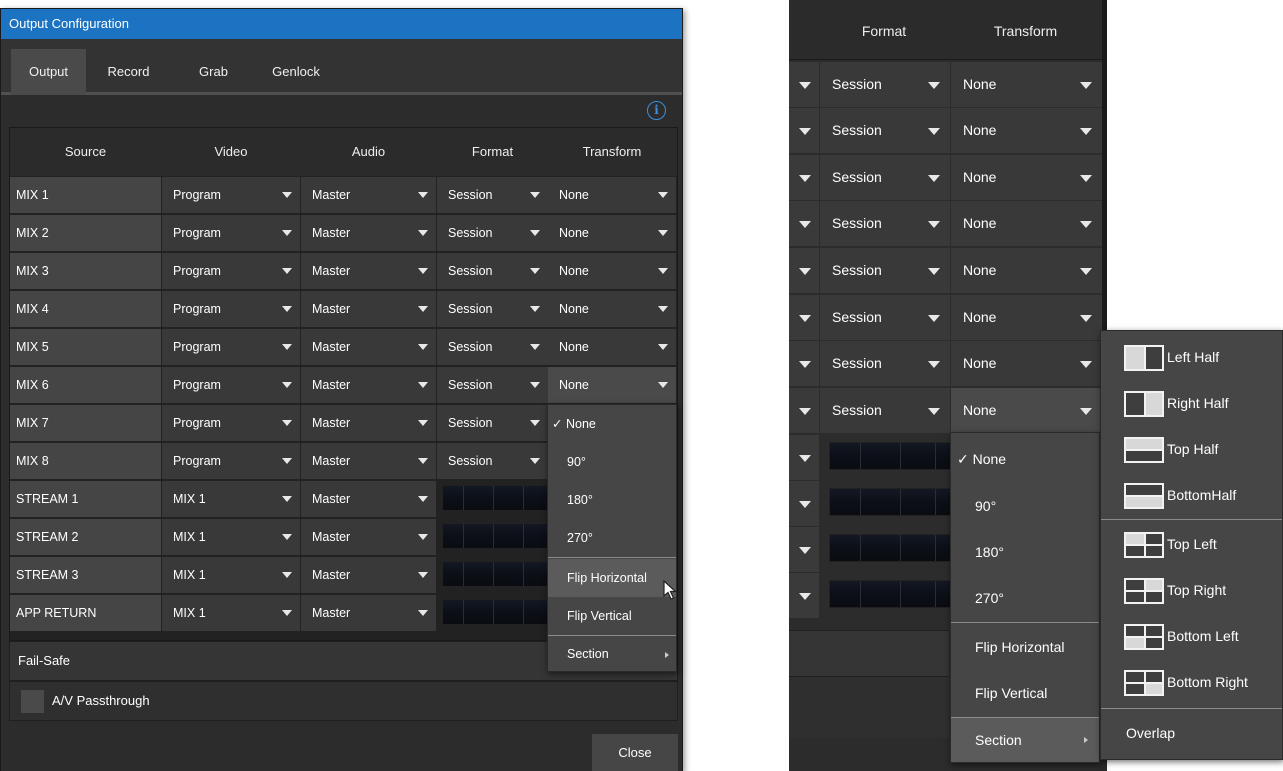  Describe the element at coordinates (1191, 544) in the screenshot. I see `submenu-item-top-left: Top Left` at that location.